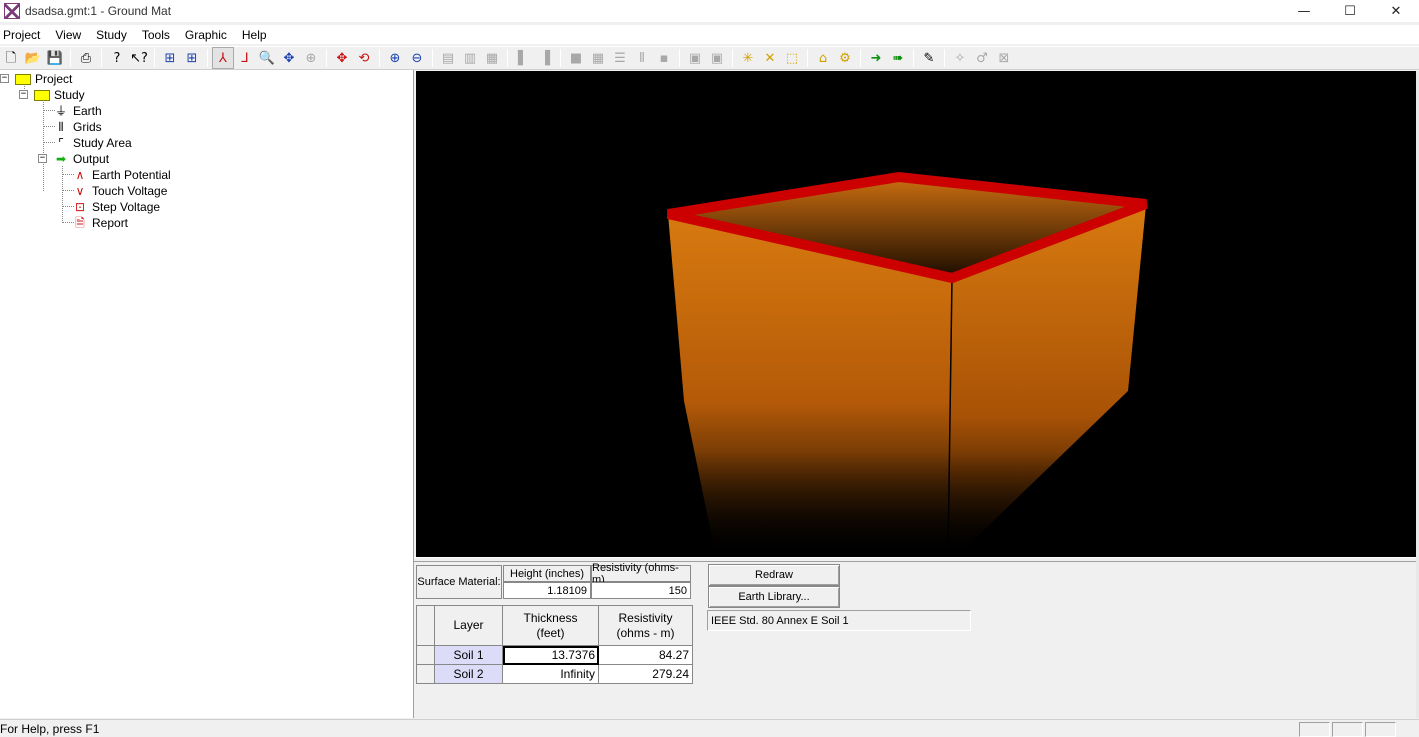 This screenshot has height=737, width=1419. I want to click on title-bar: dsadsa.gmt:1 - Ground Mat — ☐ ✕, so click(709, 11).